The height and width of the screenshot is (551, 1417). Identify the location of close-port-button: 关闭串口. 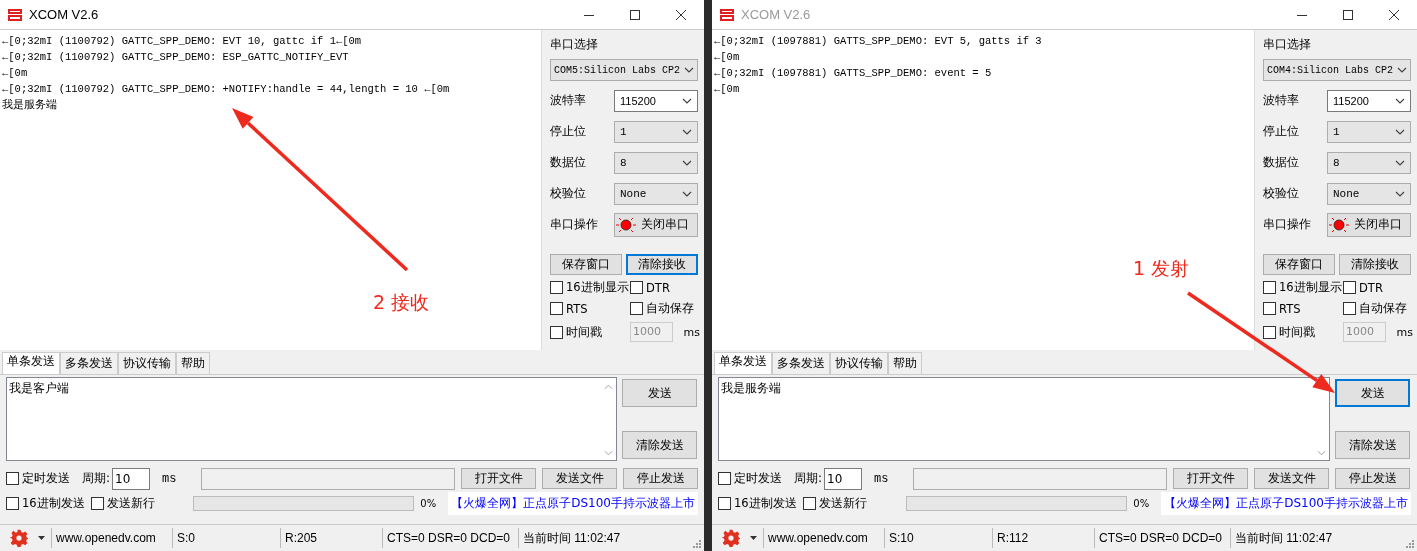
(656, 224).